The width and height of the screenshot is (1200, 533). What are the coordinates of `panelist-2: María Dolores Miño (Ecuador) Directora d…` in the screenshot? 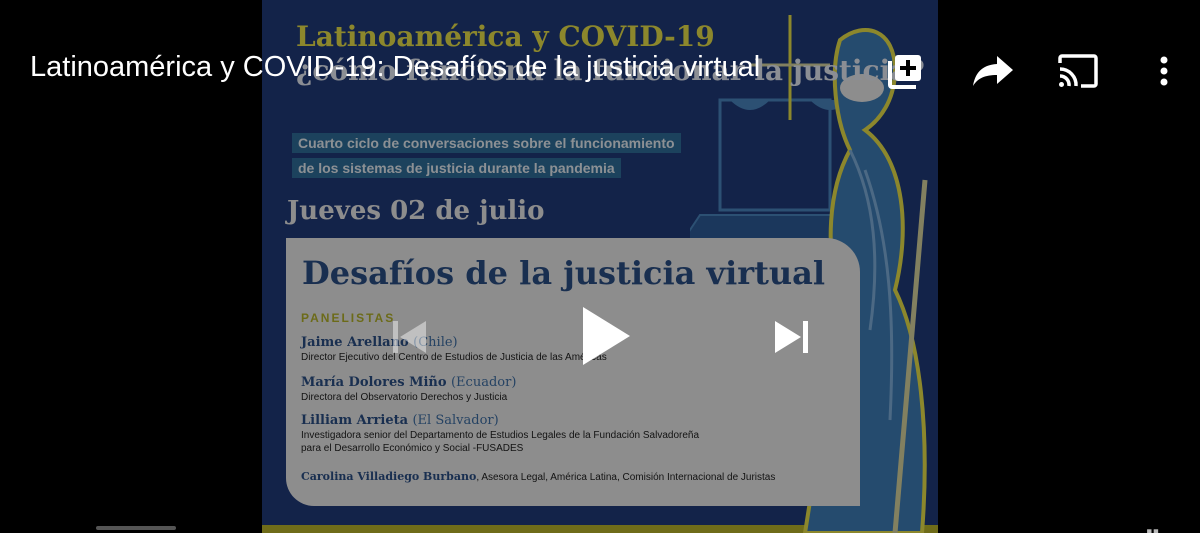 It's located at (408, 388).